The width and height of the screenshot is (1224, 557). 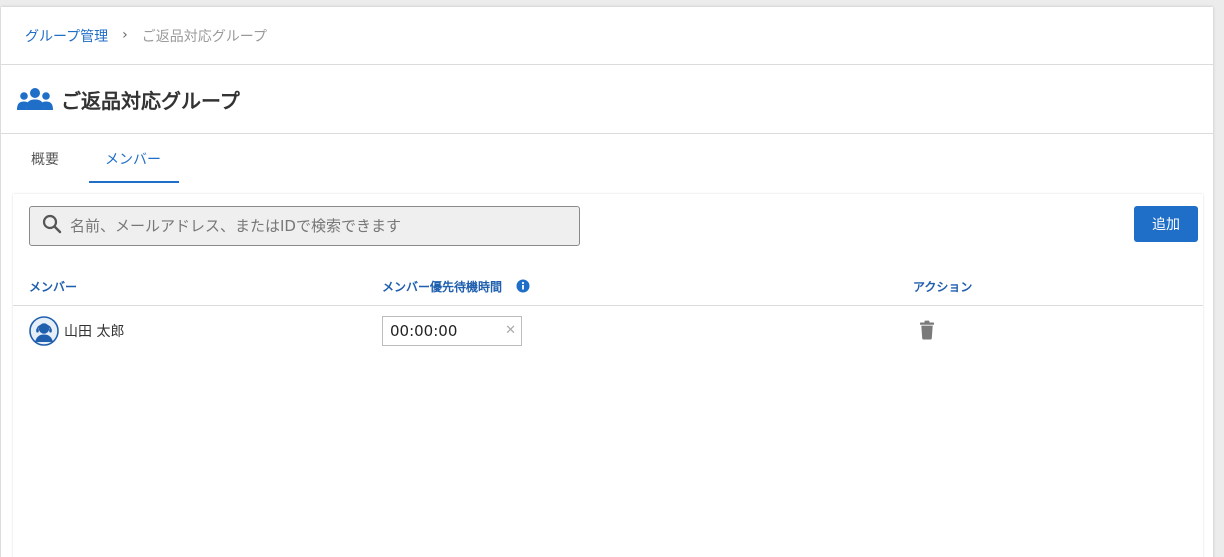 I want to click on search-input, so click(x=305, y=226).